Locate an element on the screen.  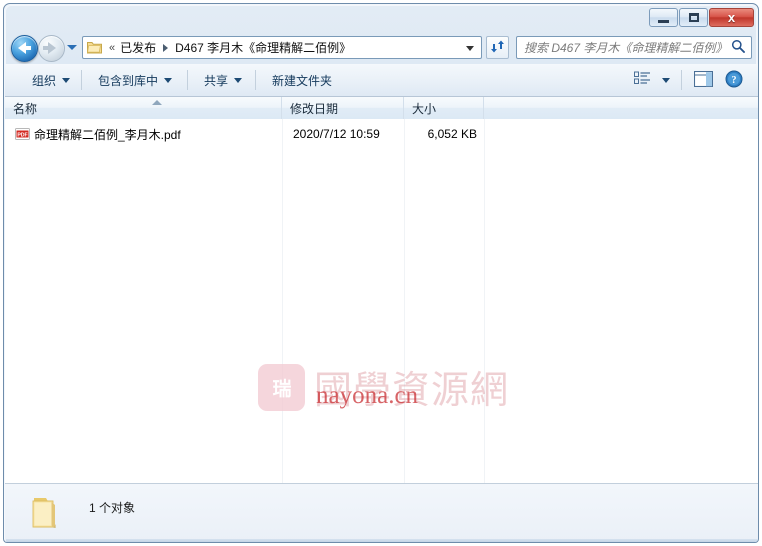
column-header-name: 名称 is located at coordinates (143, 108).